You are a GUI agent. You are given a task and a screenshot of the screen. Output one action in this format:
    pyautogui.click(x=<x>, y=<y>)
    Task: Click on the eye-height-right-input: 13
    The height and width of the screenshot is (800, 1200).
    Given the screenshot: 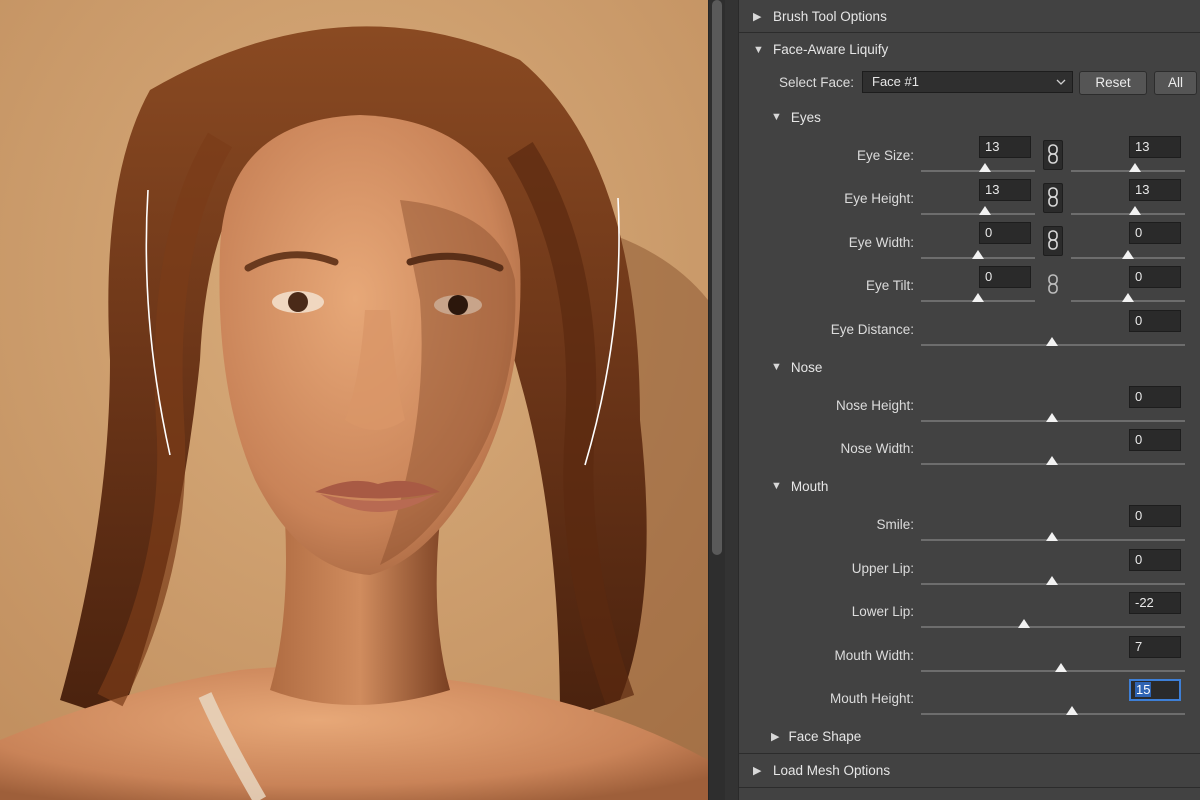 What is the action you would take?
    pyautogui.click(x=1155, y=190)
    